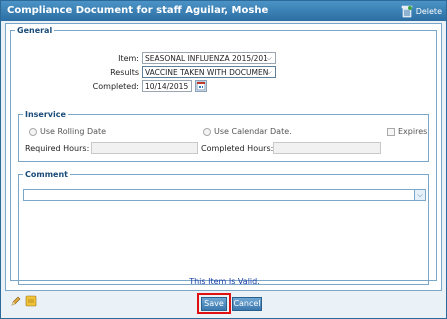 The height and width of the screenshot is (319, 447). I want to click on calendar-icon, so click(201, 86).